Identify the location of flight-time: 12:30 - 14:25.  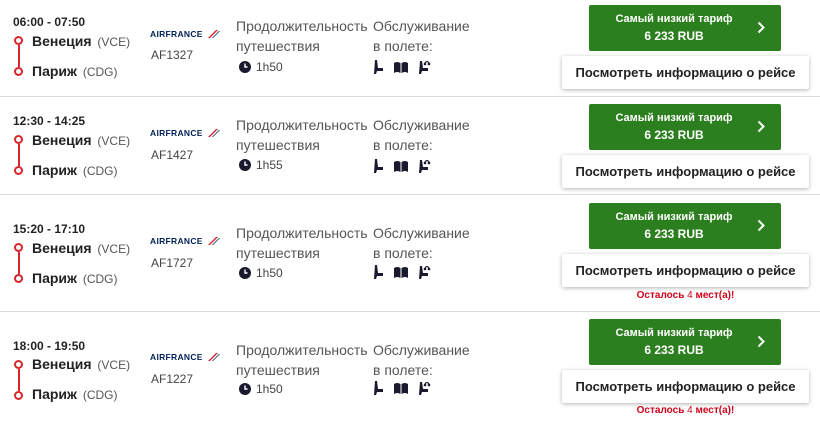
(49, 121).